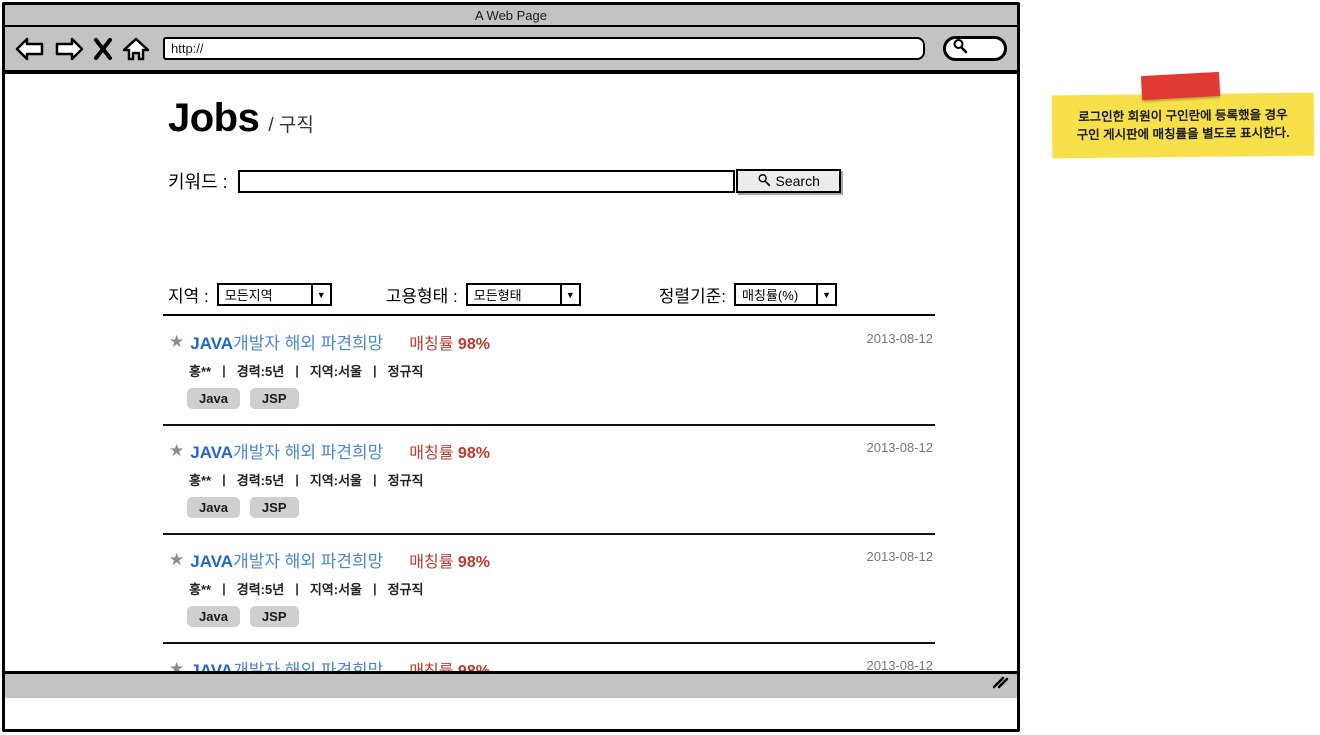 This screenshot has height=735, width=1320. What do you see at coordinates (69, 49) in the screenshot?
I see `forward-arrow-icon` at bounding box center [69, 49].